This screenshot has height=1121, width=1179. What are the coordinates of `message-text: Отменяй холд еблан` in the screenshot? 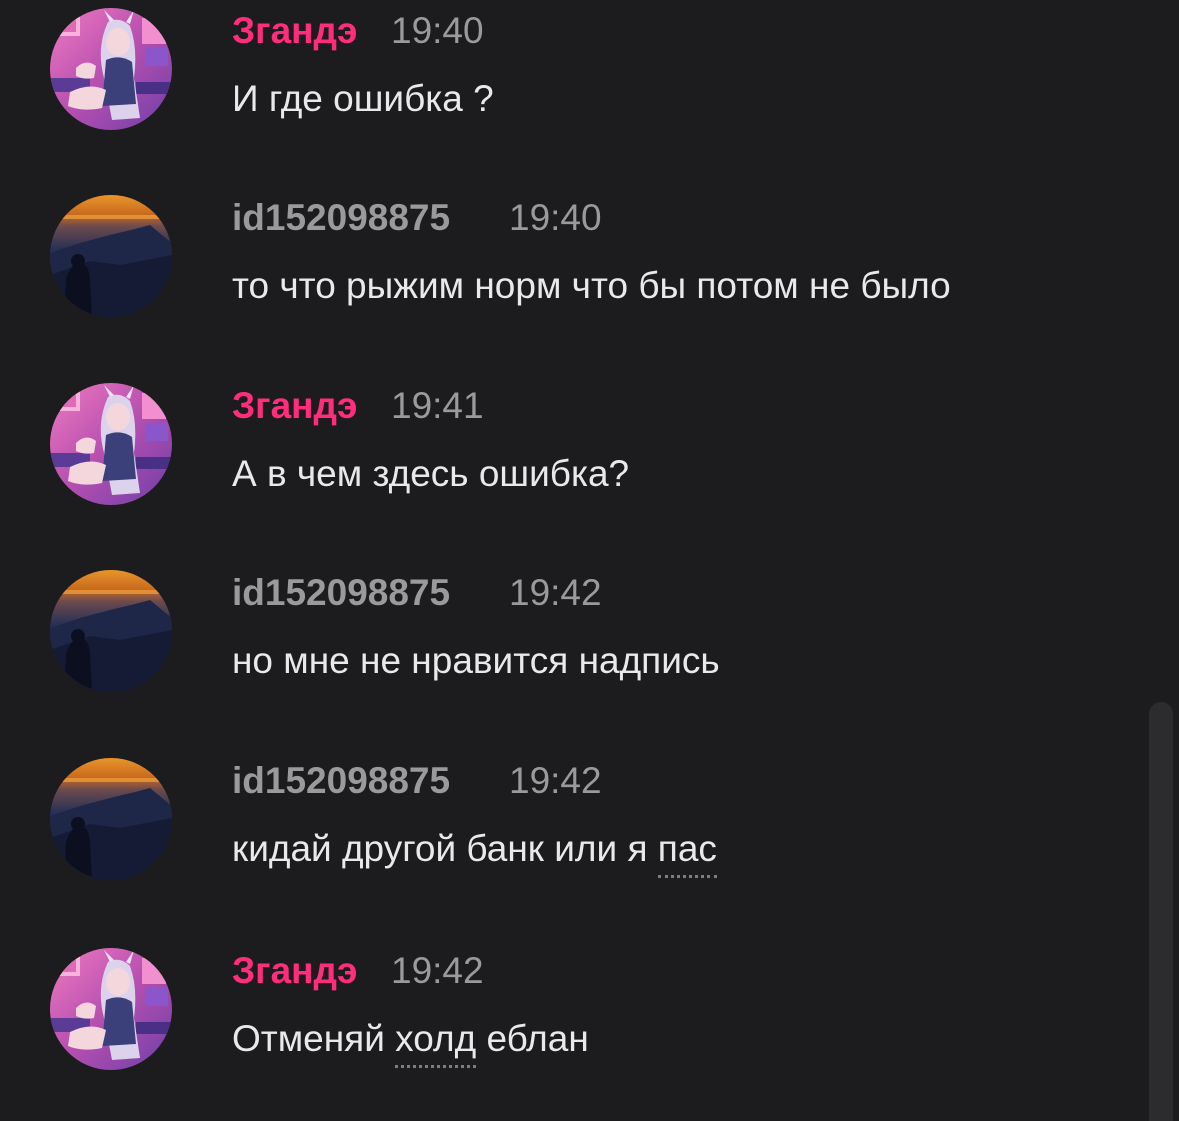 It's located at (410, 1043).